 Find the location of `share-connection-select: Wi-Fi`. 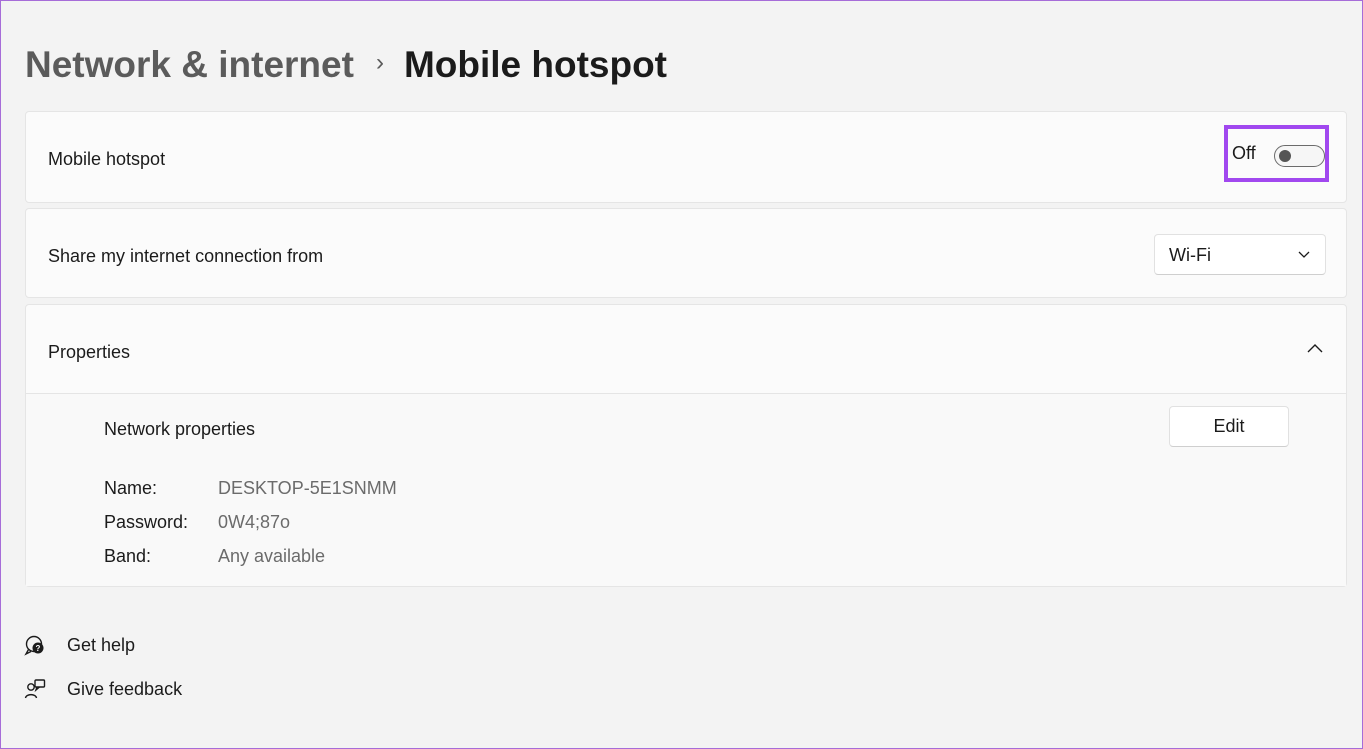

share-connection-select: Wi-Fi is located at coordinates (1240, 254).